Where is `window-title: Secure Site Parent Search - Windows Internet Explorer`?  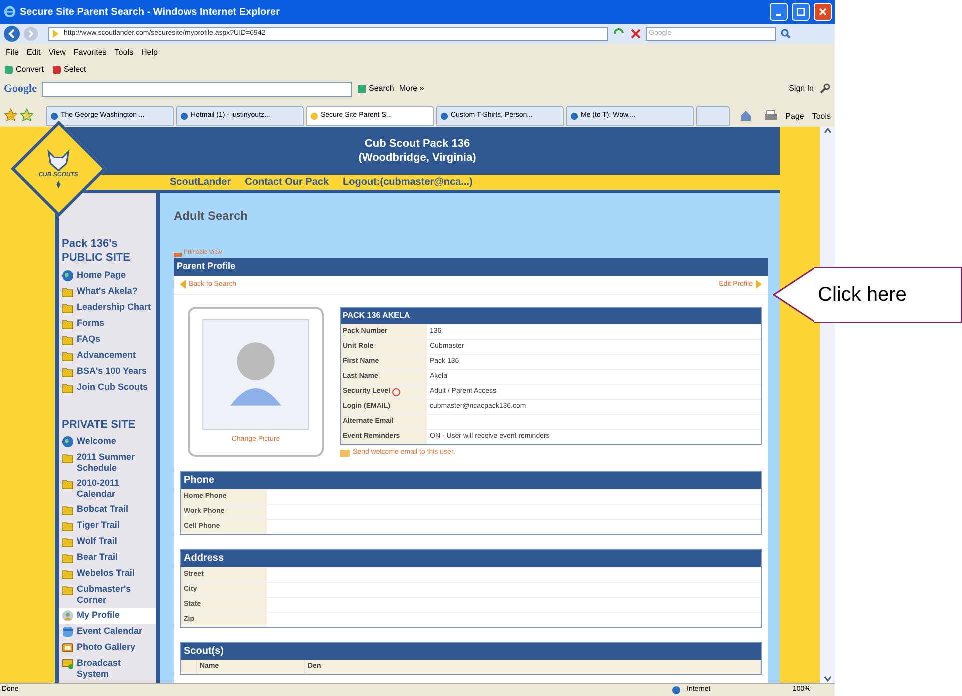
window-title: Secure Site Parent Search - Windows Internet Explorer is located at coordinates (150, 13).